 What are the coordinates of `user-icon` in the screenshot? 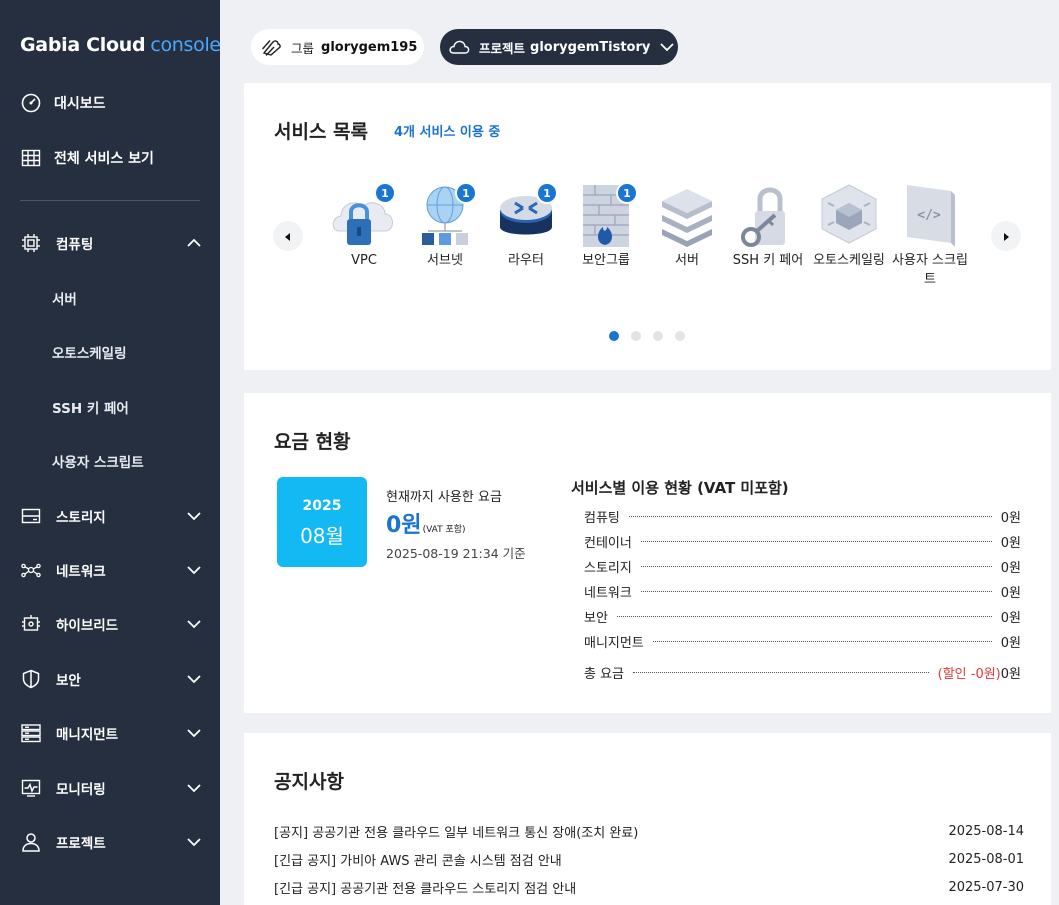 It's located at (31, 842).